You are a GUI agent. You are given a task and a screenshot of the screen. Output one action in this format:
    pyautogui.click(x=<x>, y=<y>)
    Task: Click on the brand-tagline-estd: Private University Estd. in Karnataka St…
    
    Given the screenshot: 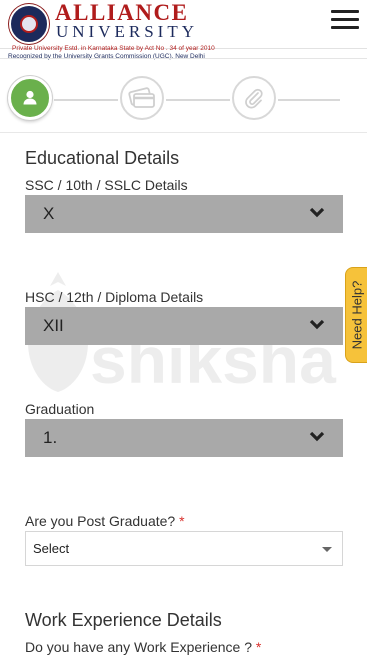 What is the action you would take?
    pyautogui.click(x=113, y=48)
    